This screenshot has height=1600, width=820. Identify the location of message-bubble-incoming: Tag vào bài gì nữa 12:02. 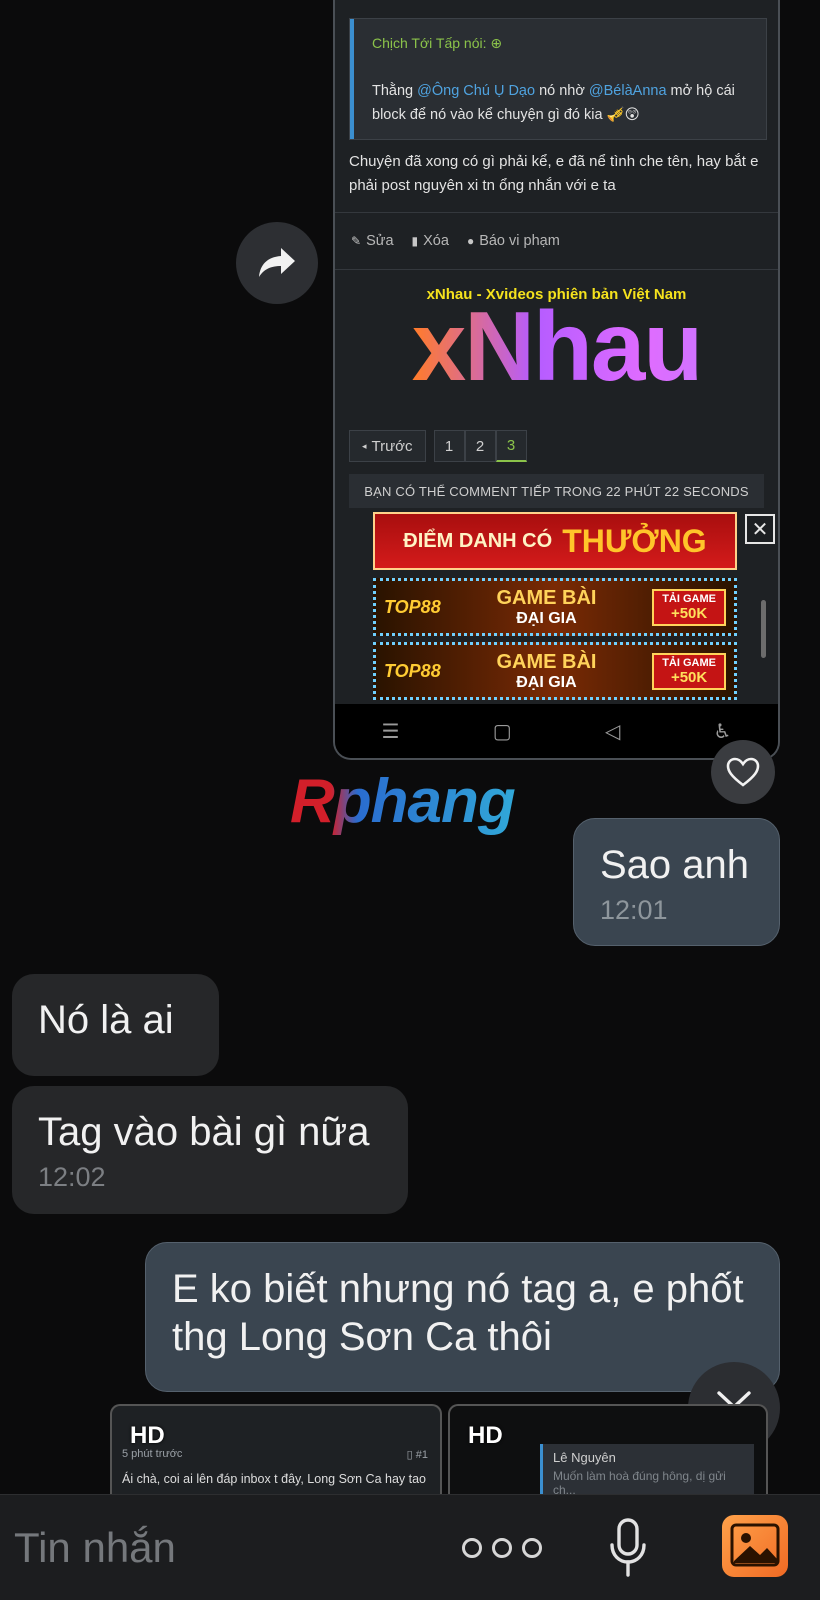
(210, 1150).